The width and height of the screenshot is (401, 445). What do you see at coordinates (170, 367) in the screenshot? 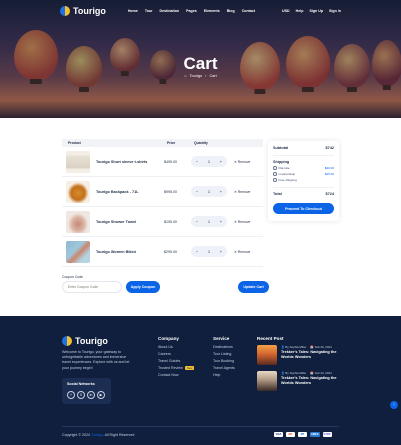
I see `footer-link-label: Trusted Review` at bounding box center [170, 367].